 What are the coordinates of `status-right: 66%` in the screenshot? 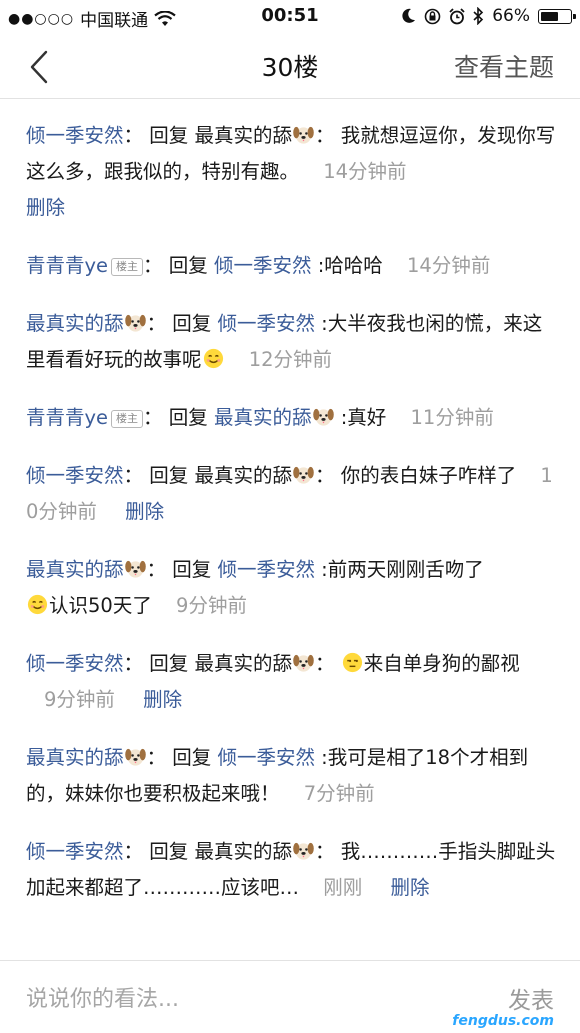 It's located at (489, 16).